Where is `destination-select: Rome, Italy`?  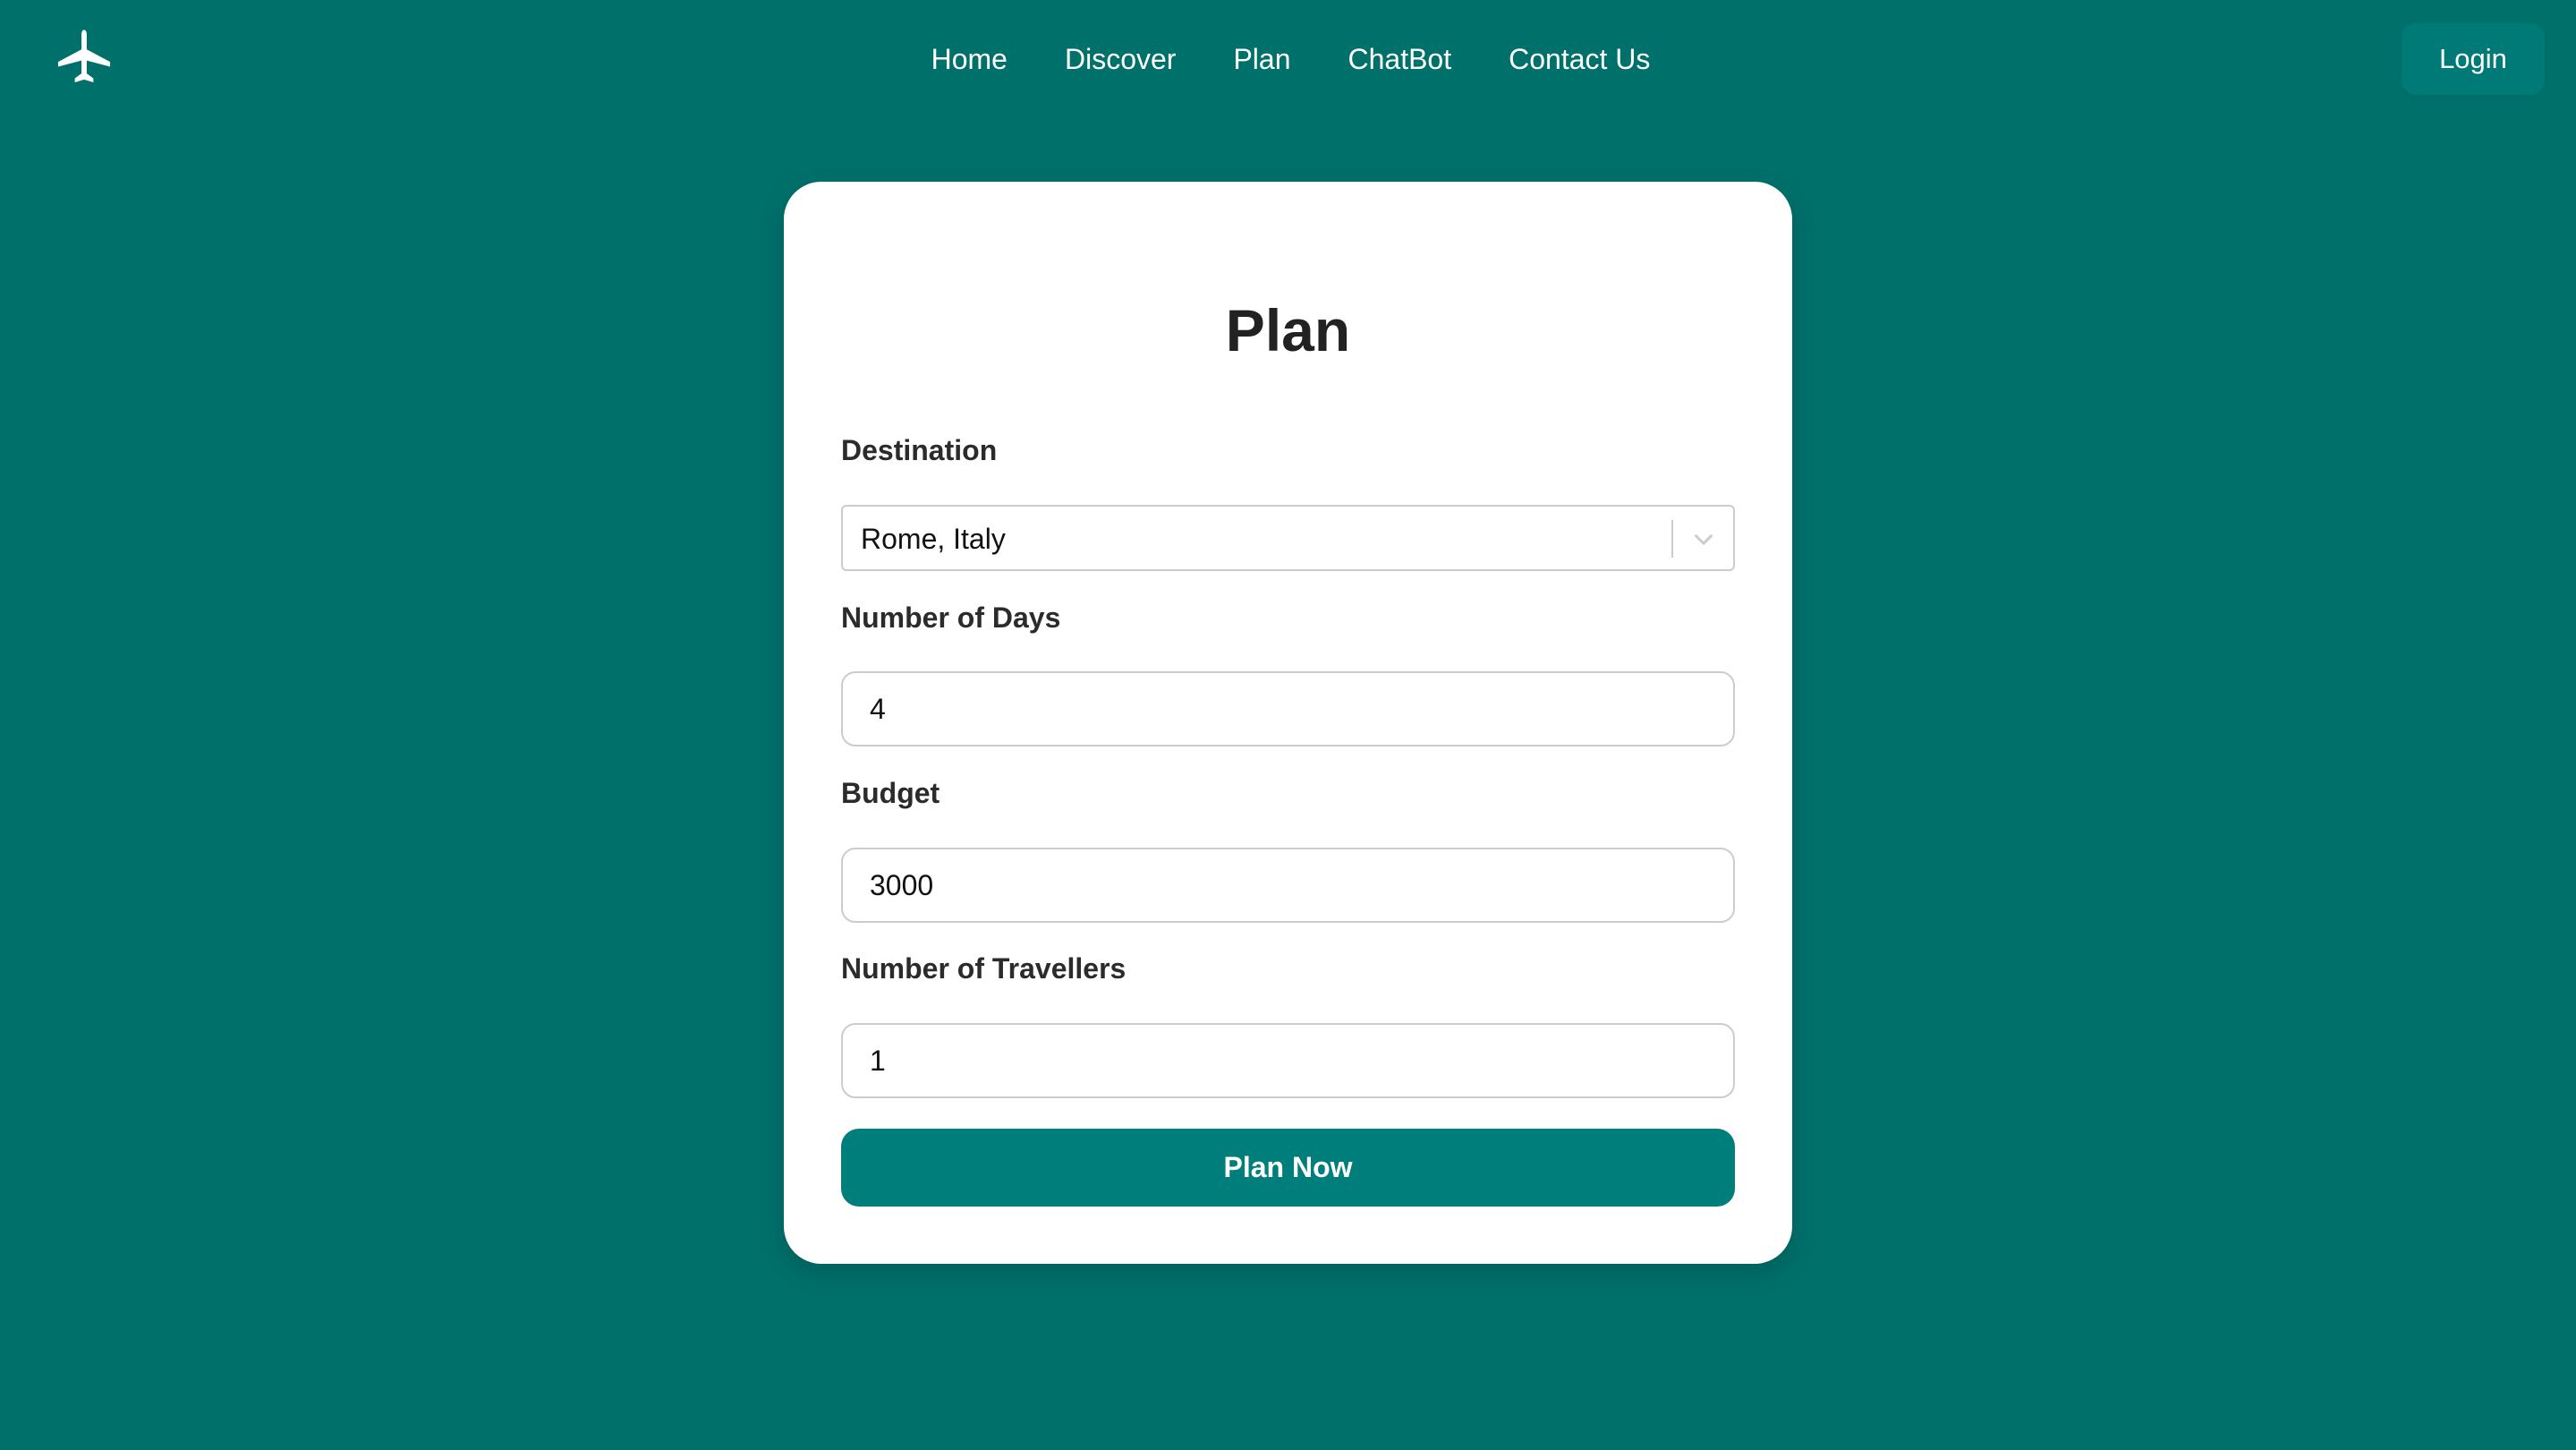
destination-select: Rome, Italy is located at coordinates (1288, 538).